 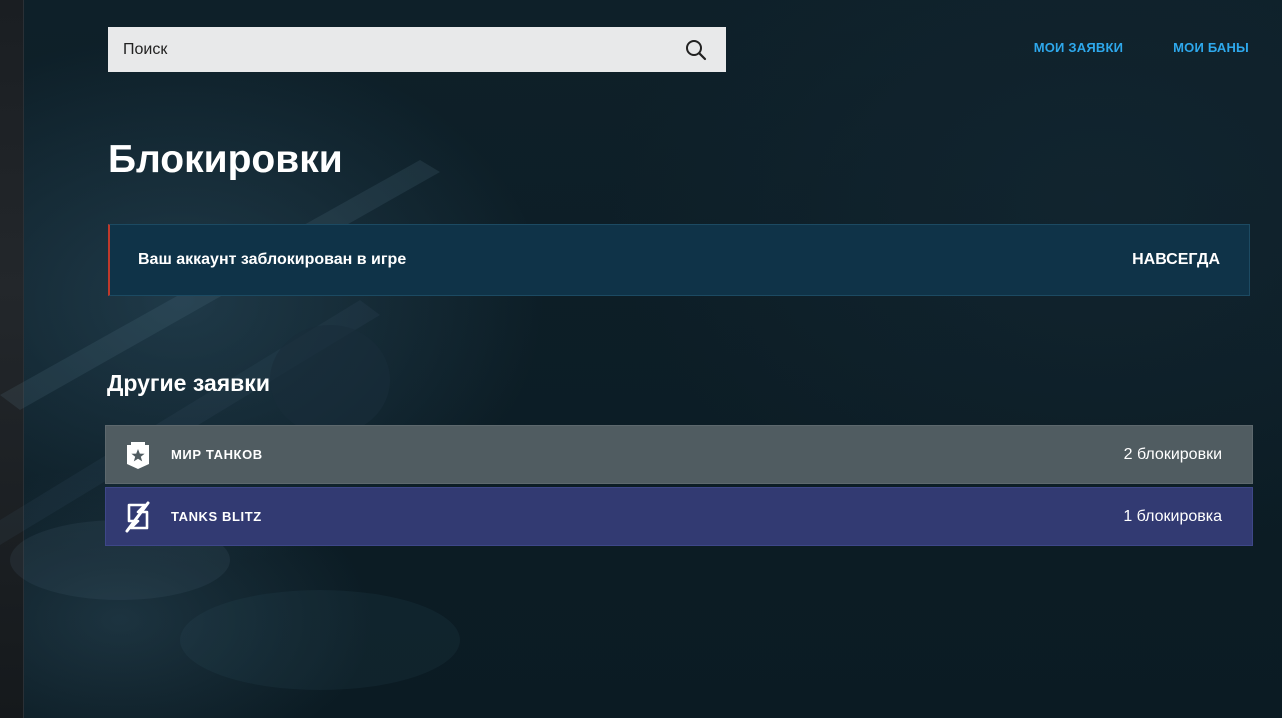 I want to click on ban-duration: НАВСЕГДА, so click(x=1176, y=259).